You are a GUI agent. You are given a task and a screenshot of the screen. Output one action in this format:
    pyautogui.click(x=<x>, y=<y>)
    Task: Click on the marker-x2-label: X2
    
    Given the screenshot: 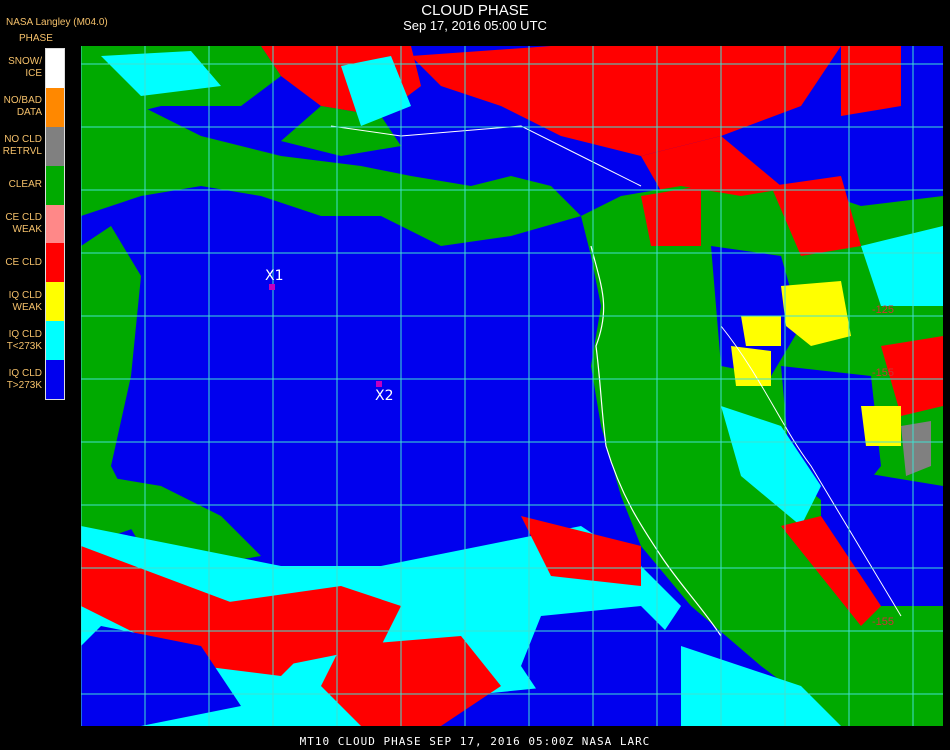 What is the action you would take?
    pyautogui.click(x=384, y=396)
    